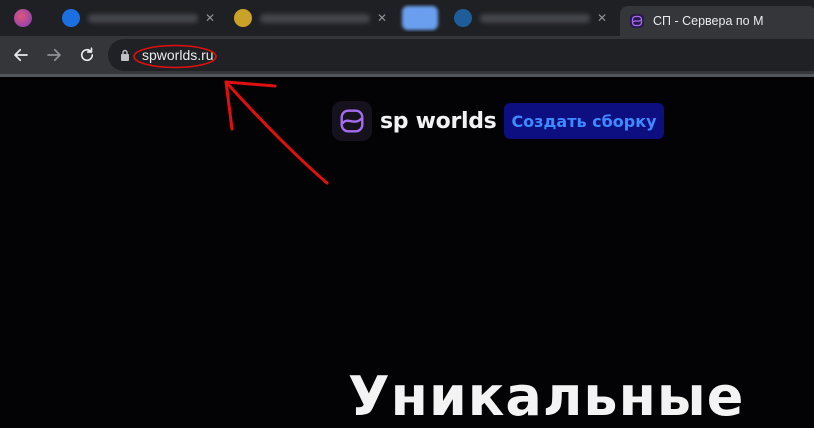 The width and height of the screenshot is (814, 428). I want to click on tab-blurred-2: ✕, so click(139, 18).